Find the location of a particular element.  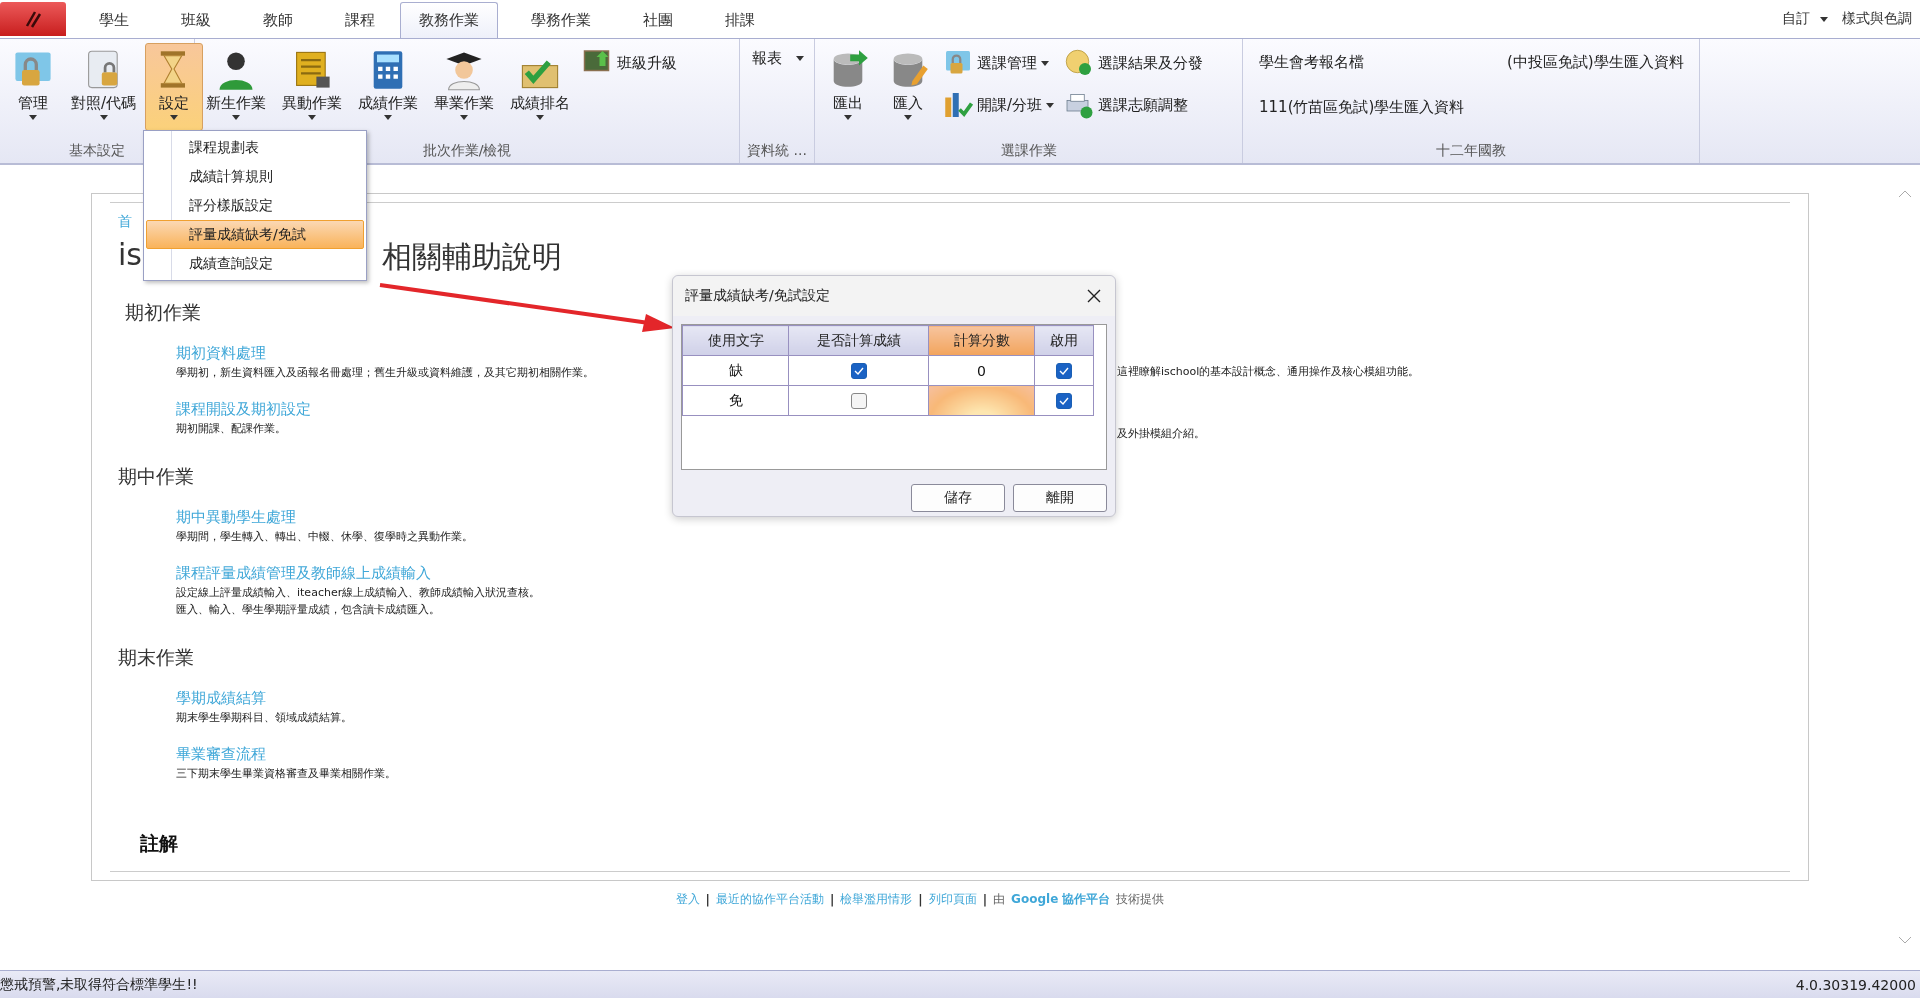

column-header: 啟用 is located at coordinates (1064, 340).